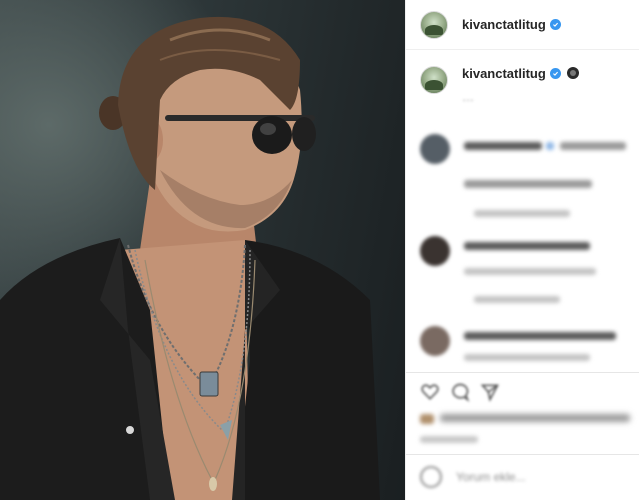 Image resolution: width=639 pixels, height=500 pixels. Describe the element at coordinates (449, 439) in the screenshot. I see `post-timestamp` at that location.